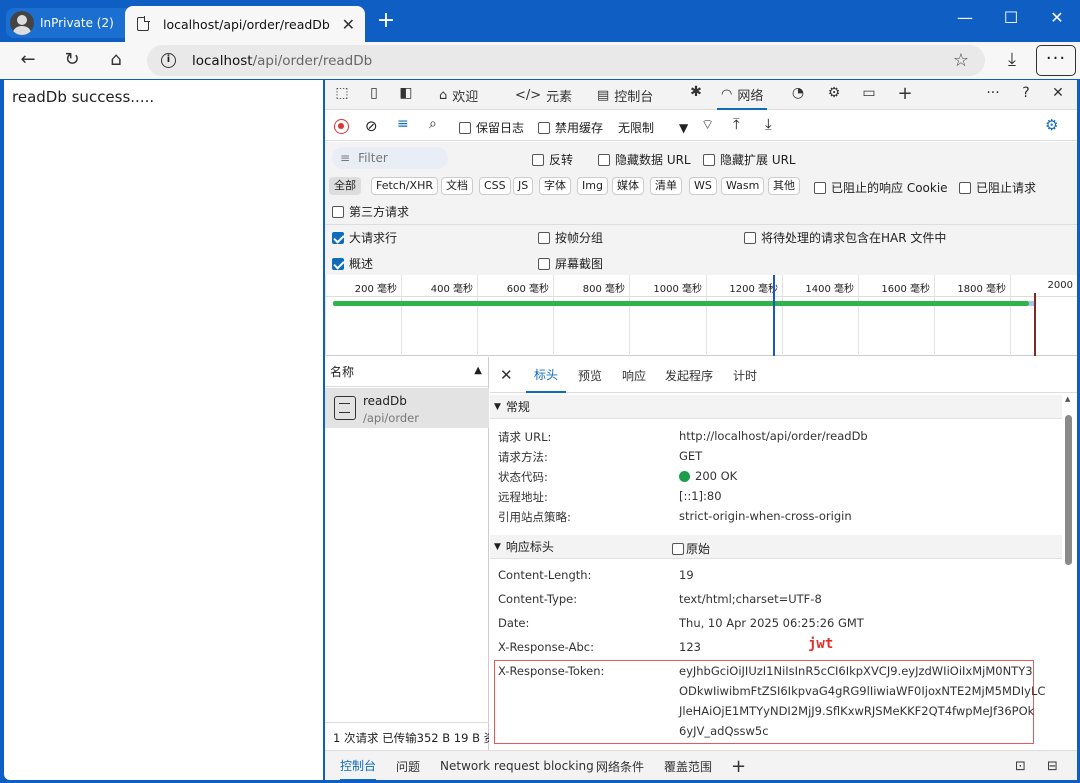  What do you see at coordinates (784, 186) in the screenshot?
I see `type-filter-other: 其他` at bounding box center [784, 186].